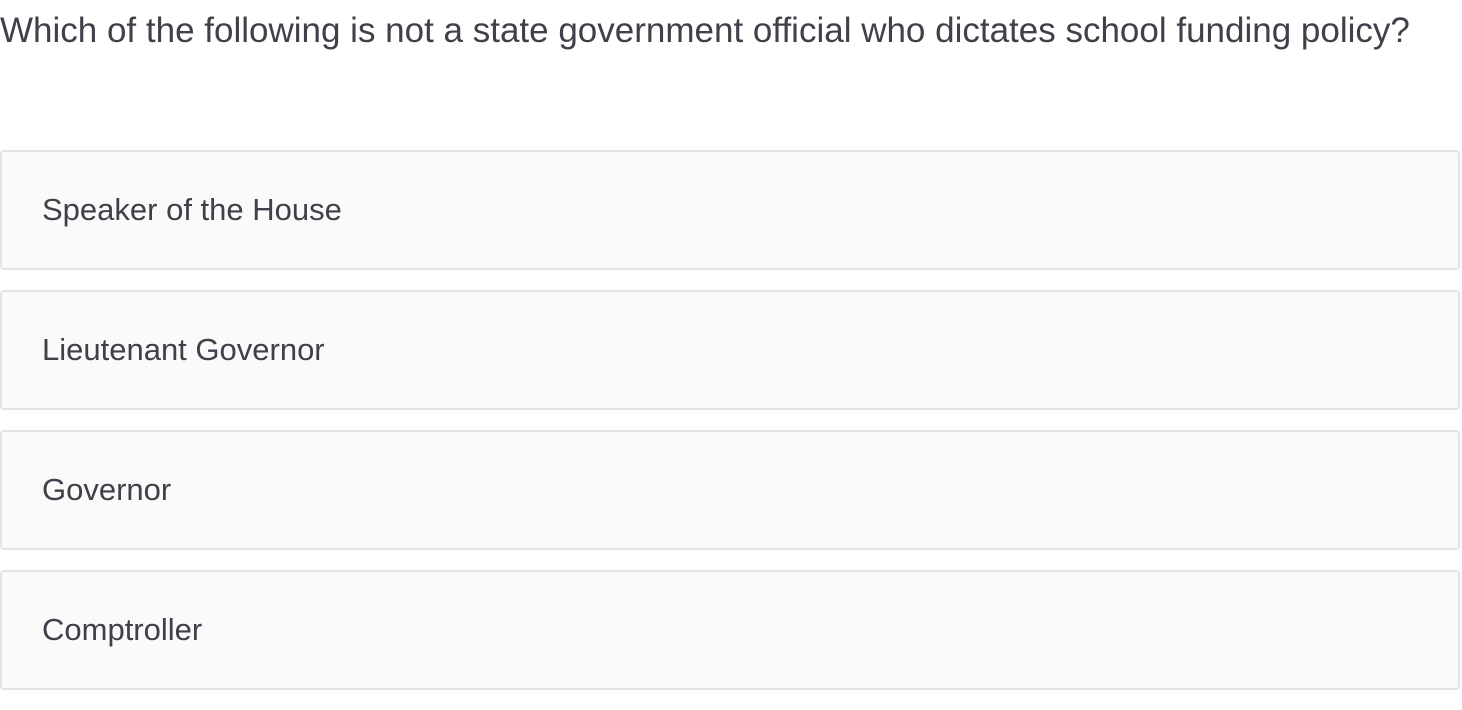 The width and height of the screenshot is (1462, 710). Describe the element at coordinates (183, 349) in the screenshot. I see `answer-option-label: Lieutenant Governor` at that location.